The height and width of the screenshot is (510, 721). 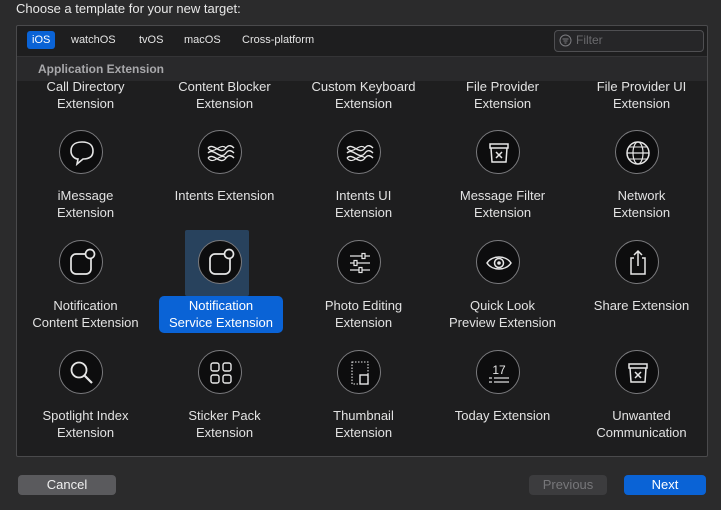 I want to click on template-label: Call Directory Extension, so click(x=85, y=95).